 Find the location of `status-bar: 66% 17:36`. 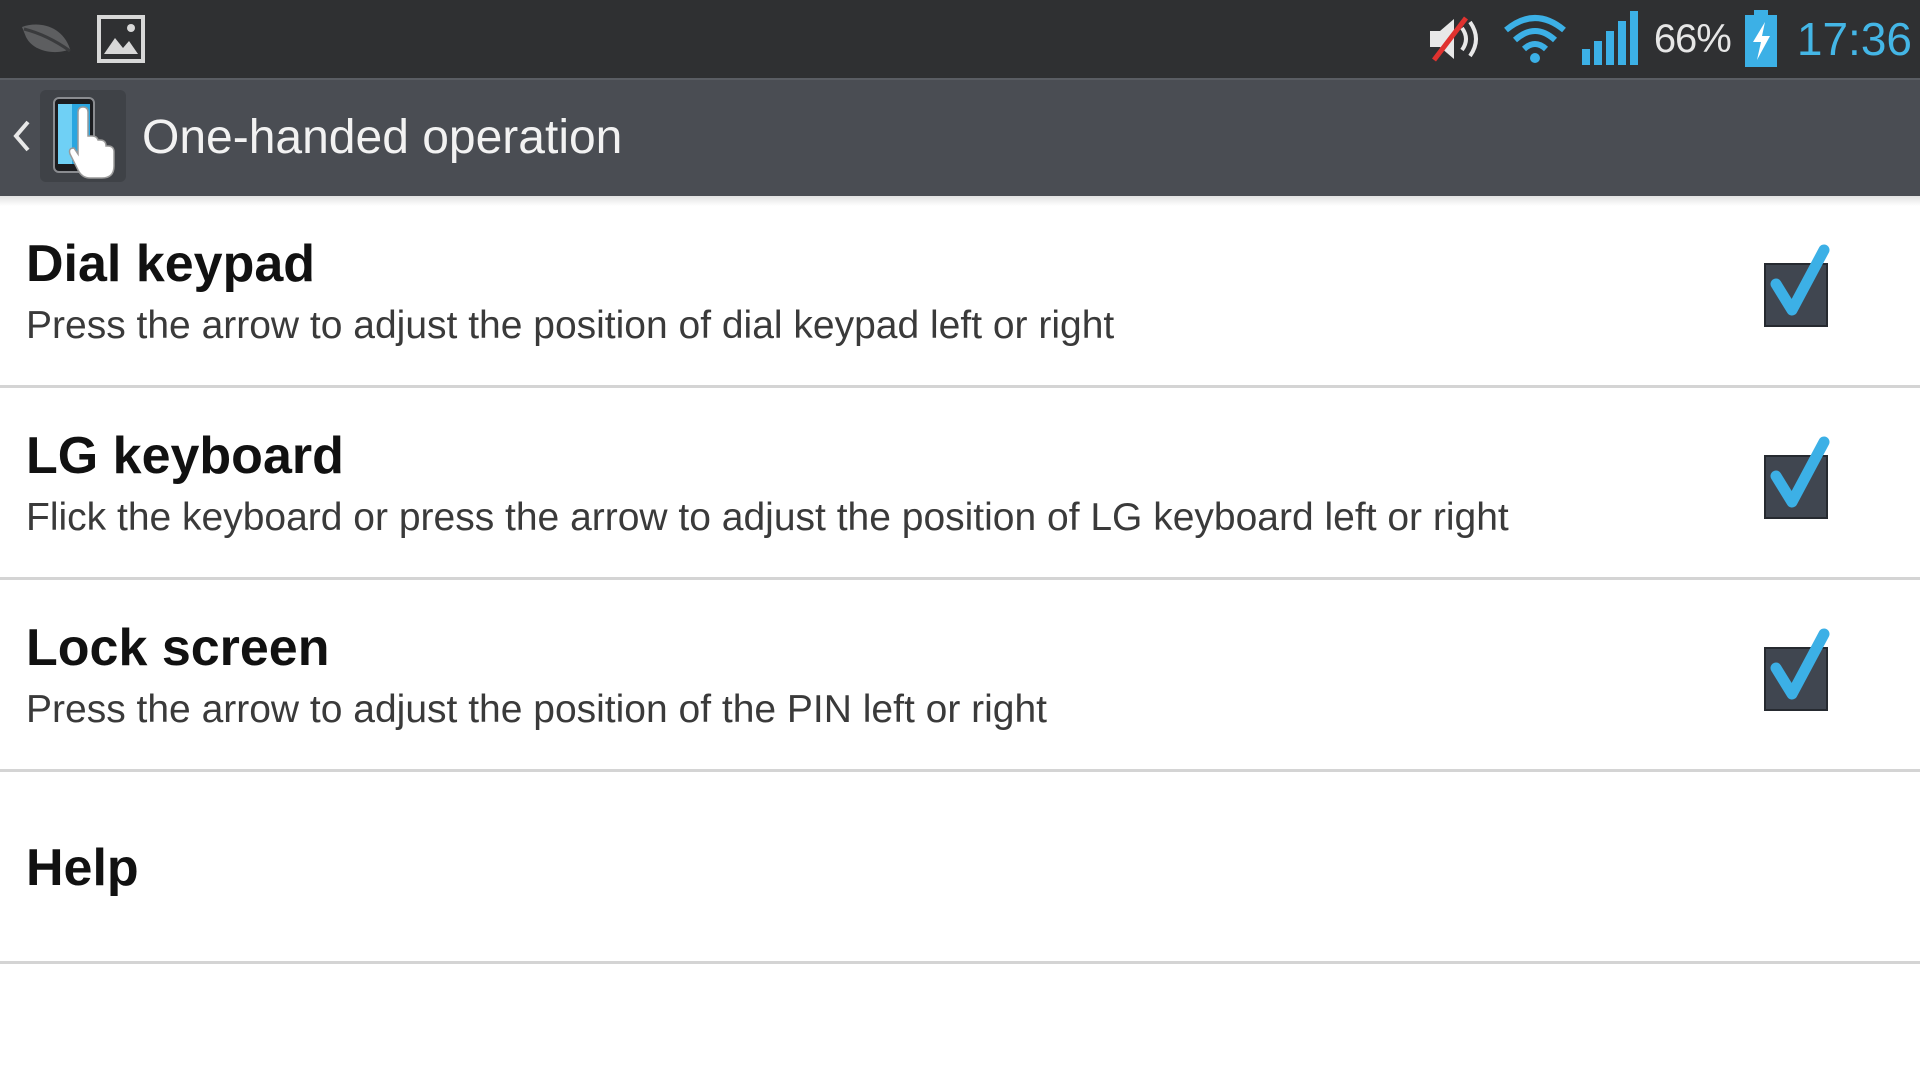

status-bar: 66% 17:36 is located at coordinates (960, 39).